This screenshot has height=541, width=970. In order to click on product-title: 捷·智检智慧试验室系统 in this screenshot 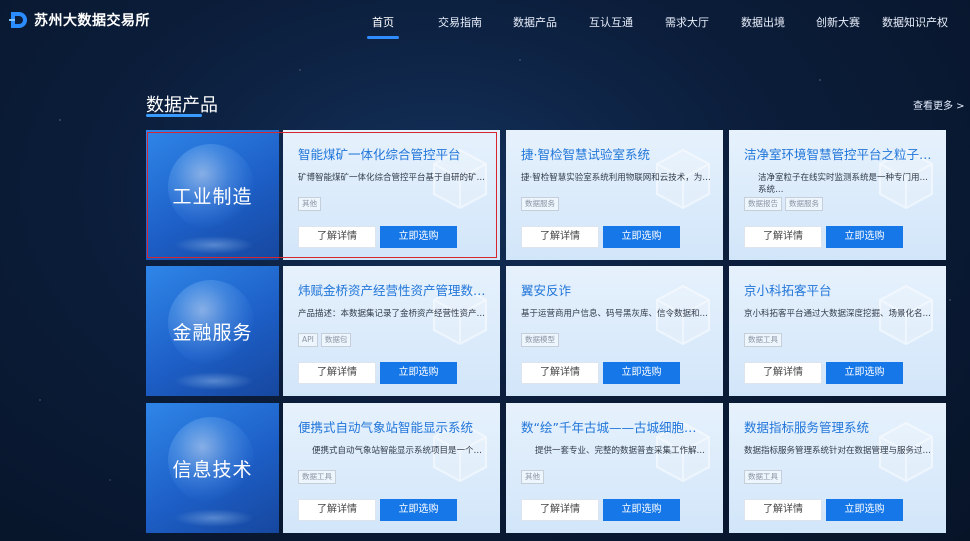, I will do `click(616, 153)`.